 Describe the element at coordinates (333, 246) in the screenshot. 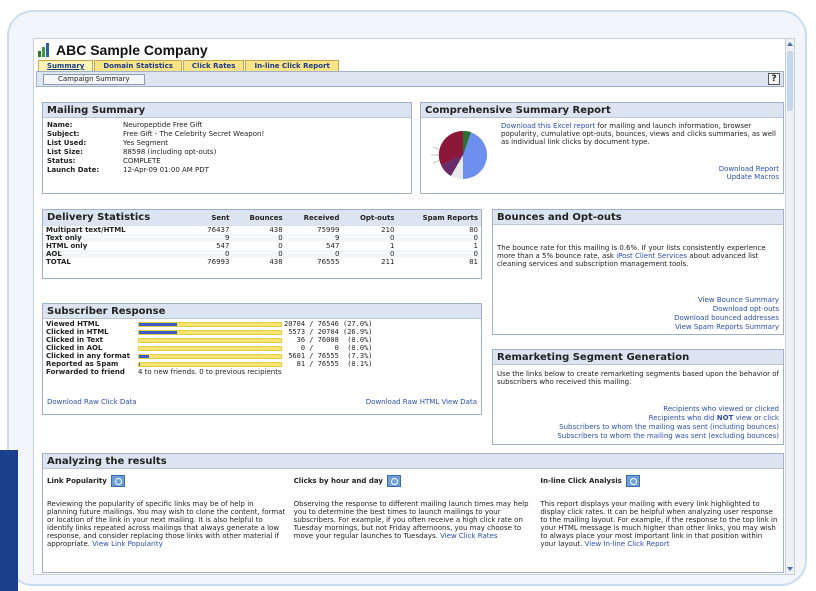

I see `cell: 547` at that location.